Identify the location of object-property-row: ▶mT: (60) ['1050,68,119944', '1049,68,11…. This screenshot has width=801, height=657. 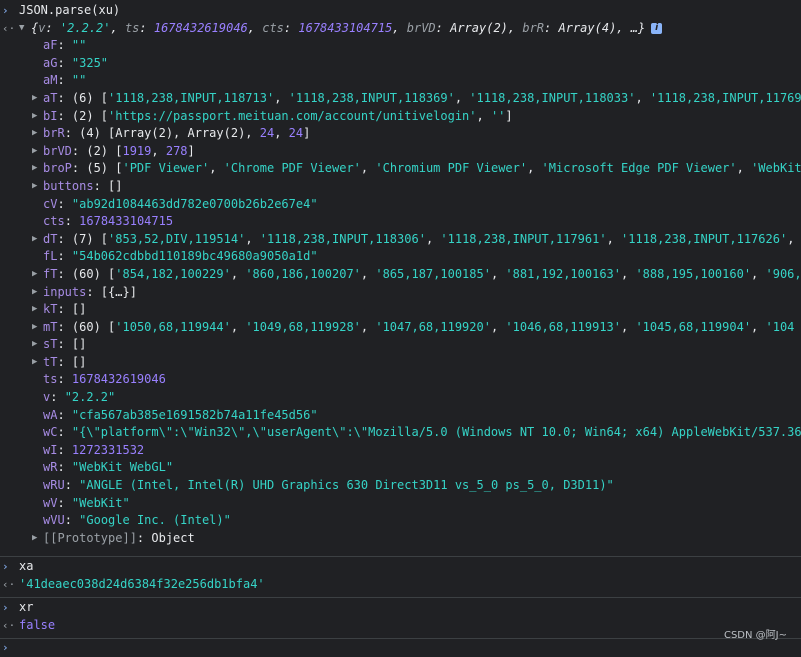
(400, 328).